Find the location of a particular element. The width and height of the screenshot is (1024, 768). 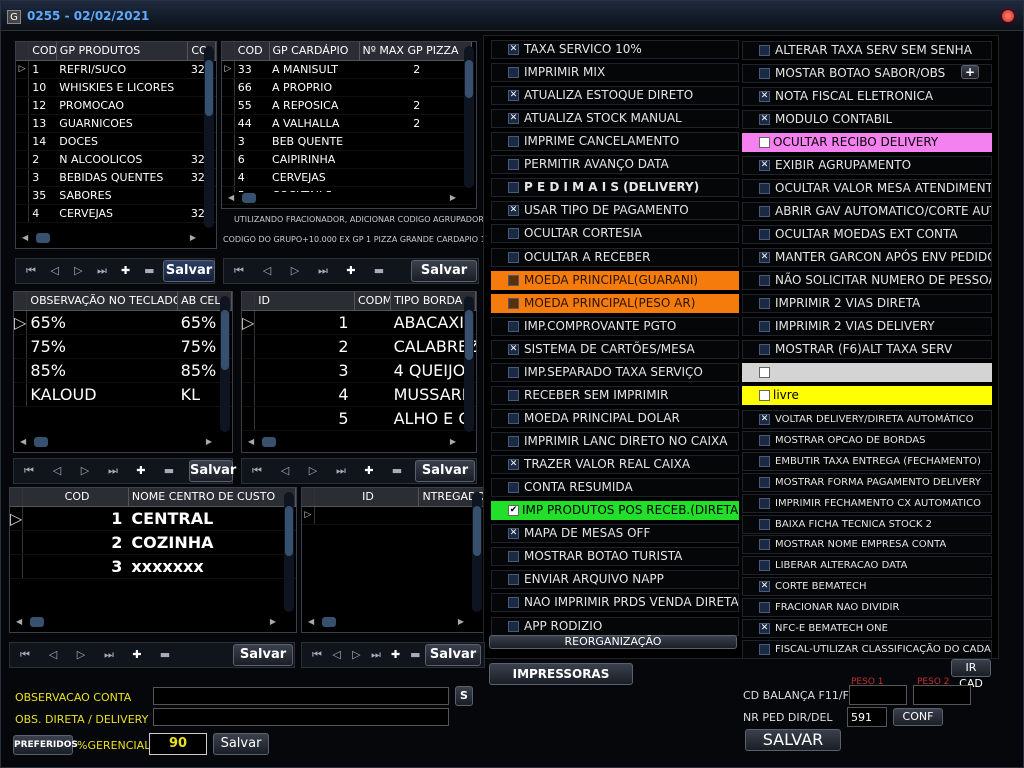

option-options_left-16: MOEDA PRINCIPAL DOLAR is located at coordinates (615, 418).